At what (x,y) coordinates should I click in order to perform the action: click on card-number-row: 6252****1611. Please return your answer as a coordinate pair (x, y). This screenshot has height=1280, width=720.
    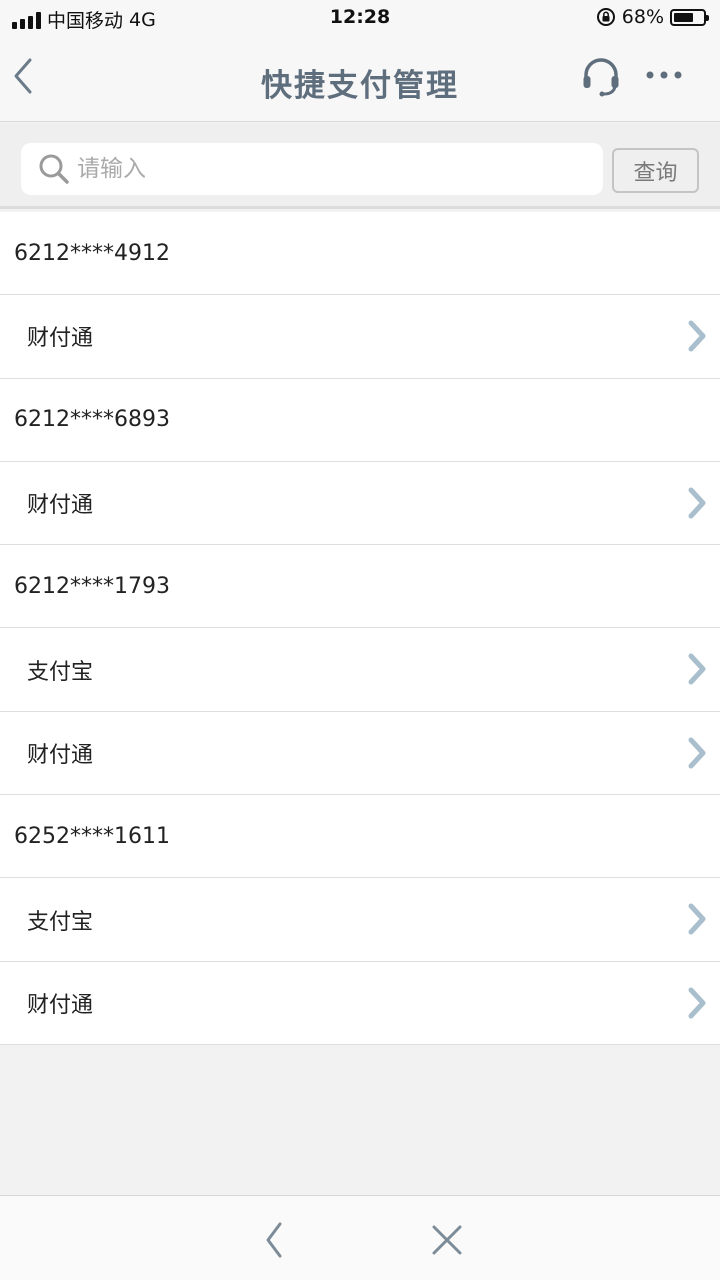
    Looking at the image, I should click on (360, 837).